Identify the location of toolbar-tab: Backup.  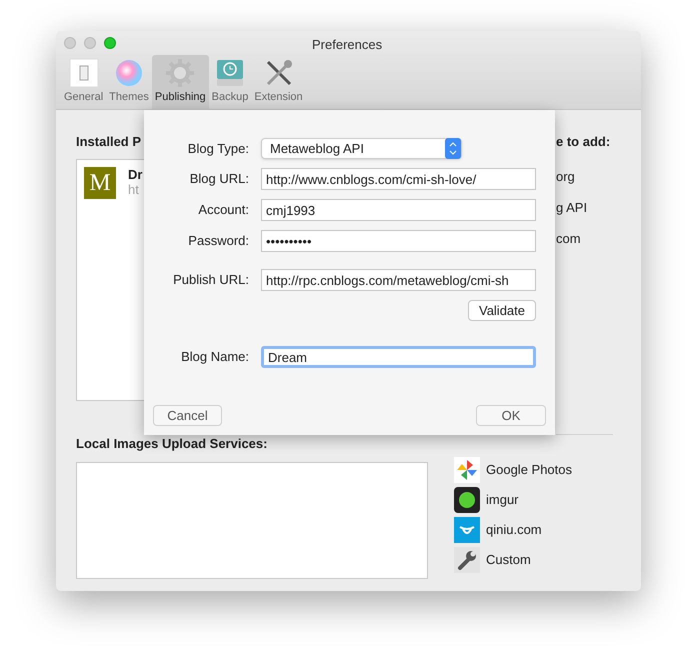
(230, 81).